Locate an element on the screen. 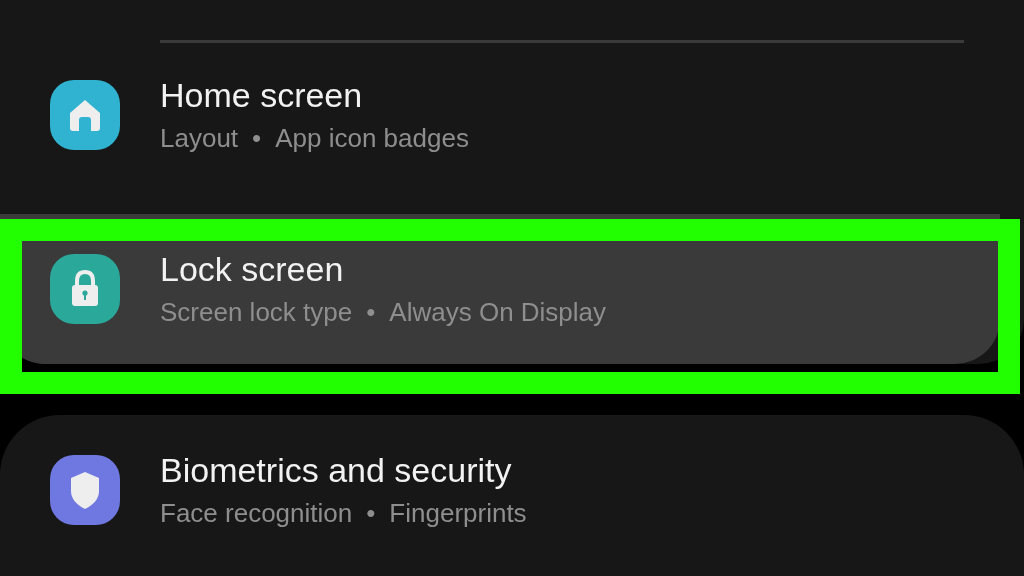  home-icon is located at coordinates (85, 115).